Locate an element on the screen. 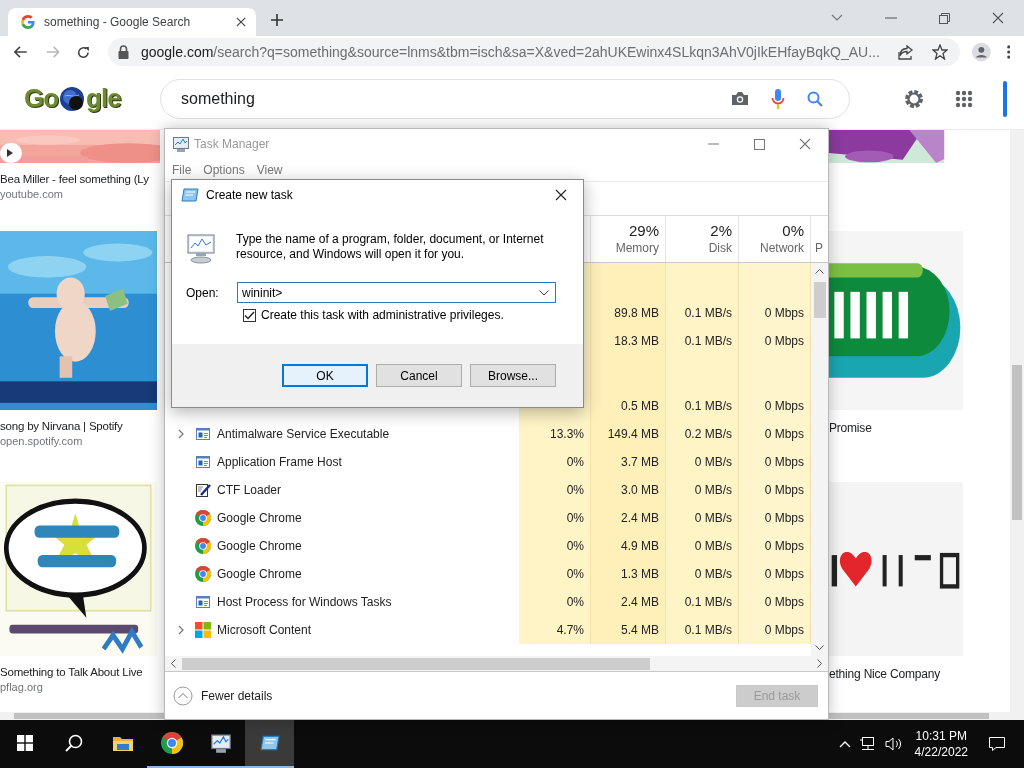 The image size is (1024, 768). chevron-up-icon is located at coordinates (819, 271).